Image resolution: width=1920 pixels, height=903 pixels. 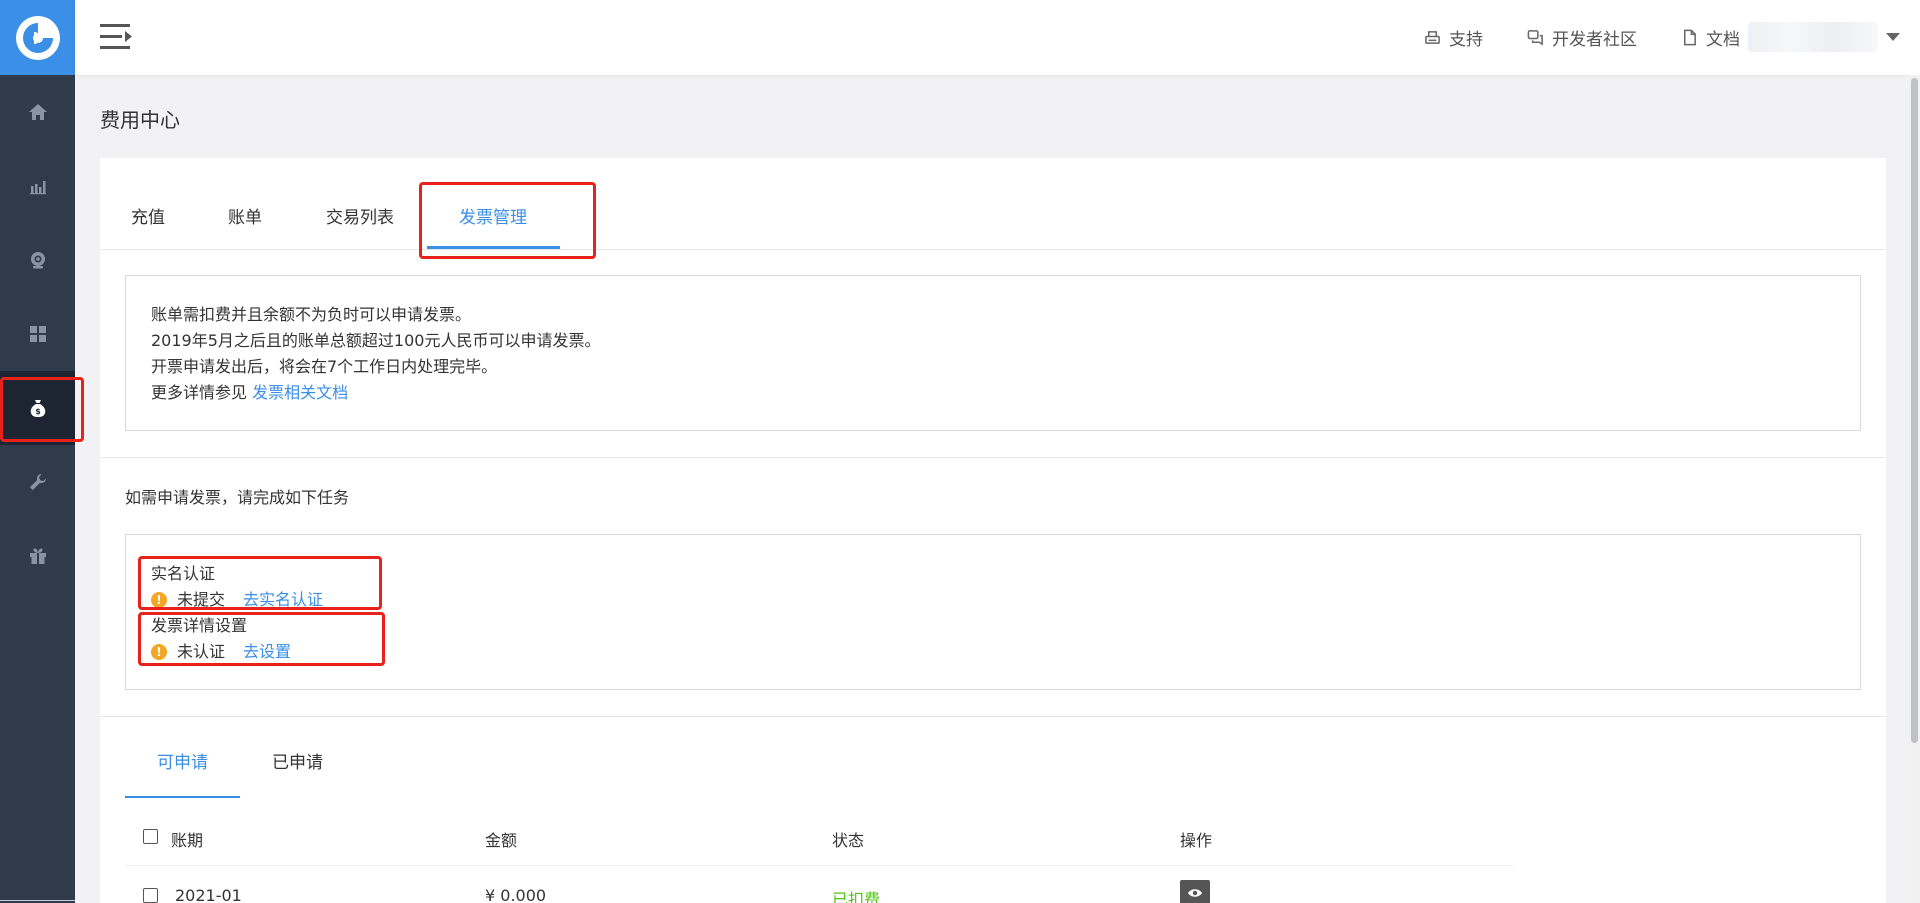 I want to click on eye-icon, so click(x=1195, y=891).